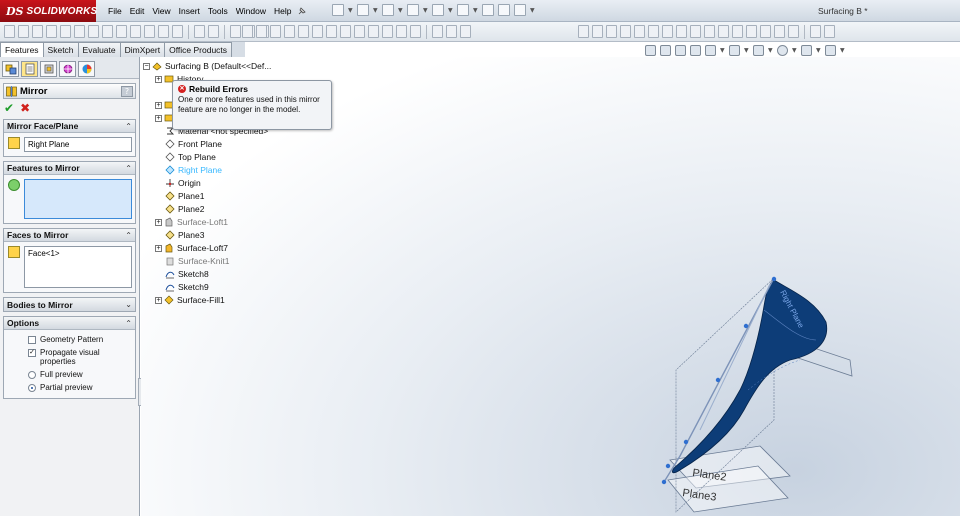 This screenshot has height=516, width=960. What do you see at coordinates (504, 10) in the screenshot?
I see `file-properties-button` at bounding box center [504, 10].